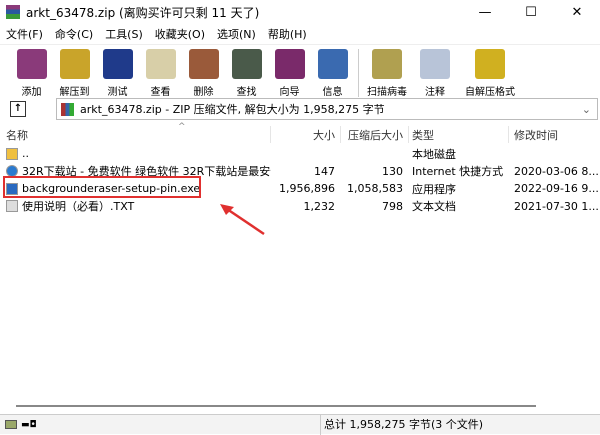  Describe the element at coordinates (387, 64) in the screenshot. I see `scan-virus-icon` at that location.